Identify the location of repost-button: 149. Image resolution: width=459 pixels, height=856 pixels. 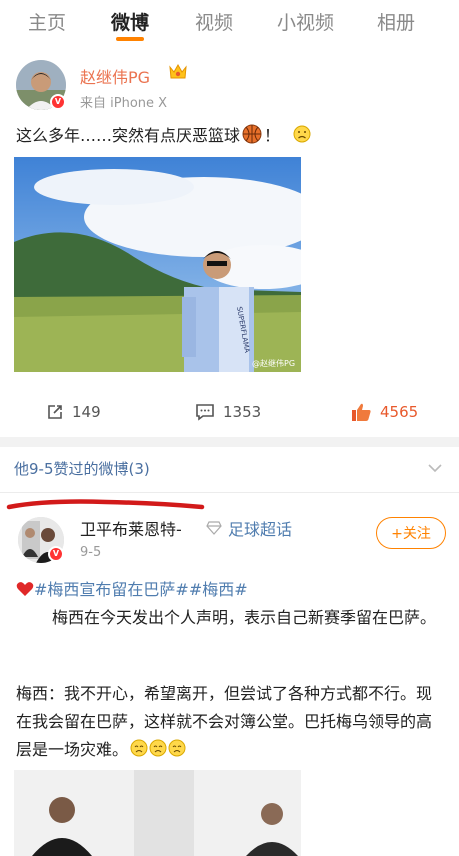
(73, 412).